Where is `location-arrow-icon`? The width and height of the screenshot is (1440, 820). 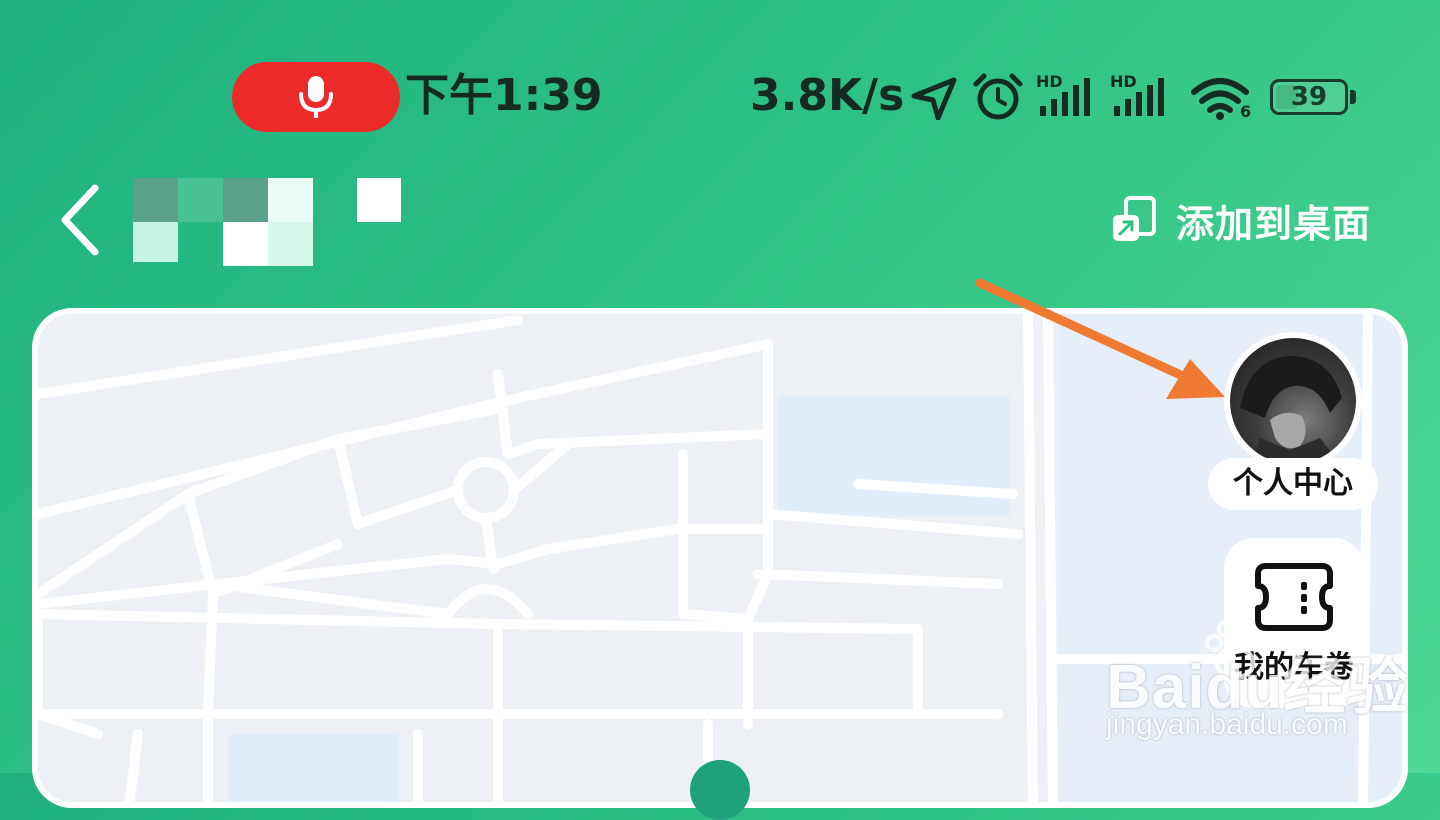 location-arrow-icon is located at coordinates (934, 98).